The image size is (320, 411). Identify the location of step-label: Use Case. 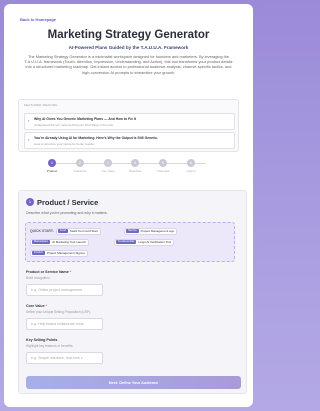
(108, 171).